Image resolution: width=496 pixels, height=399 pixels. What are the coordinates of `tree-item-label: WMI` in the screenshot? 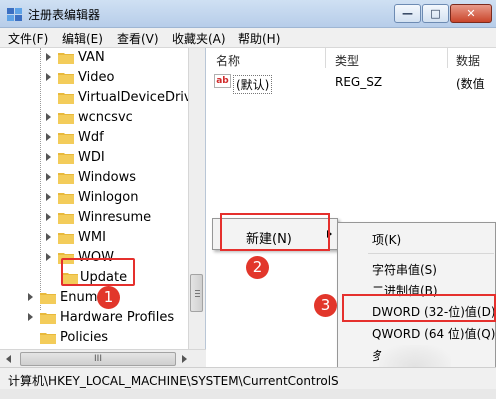 It's located at (92, 237).